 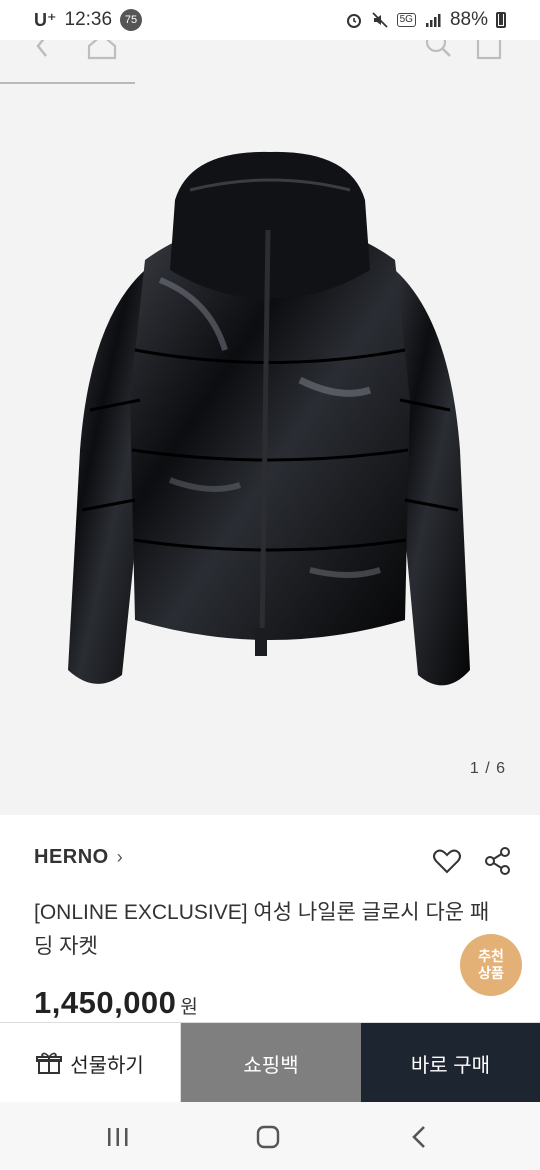 What do you see at coordinates (131, 20) in the screenshot?
I see `notification-count-badge: 75` at bounding box center [131, 20].